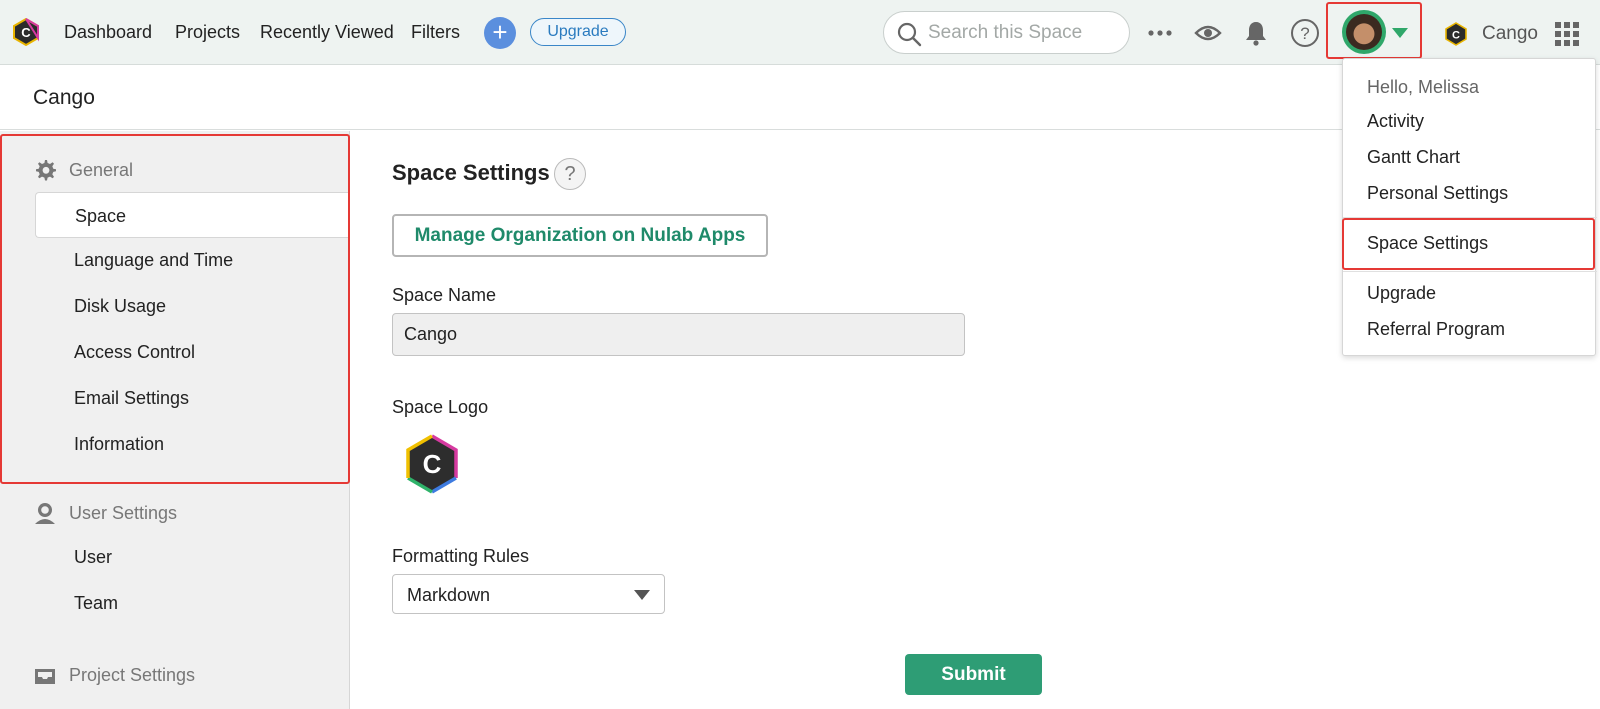 The width and height of the screenshot is (1600, 709). What do you see at coordinates (192, 306) in the screenshot?
I see `sidebar-item-disk-usage: Disk Usage` at bounding box center [192, 306].